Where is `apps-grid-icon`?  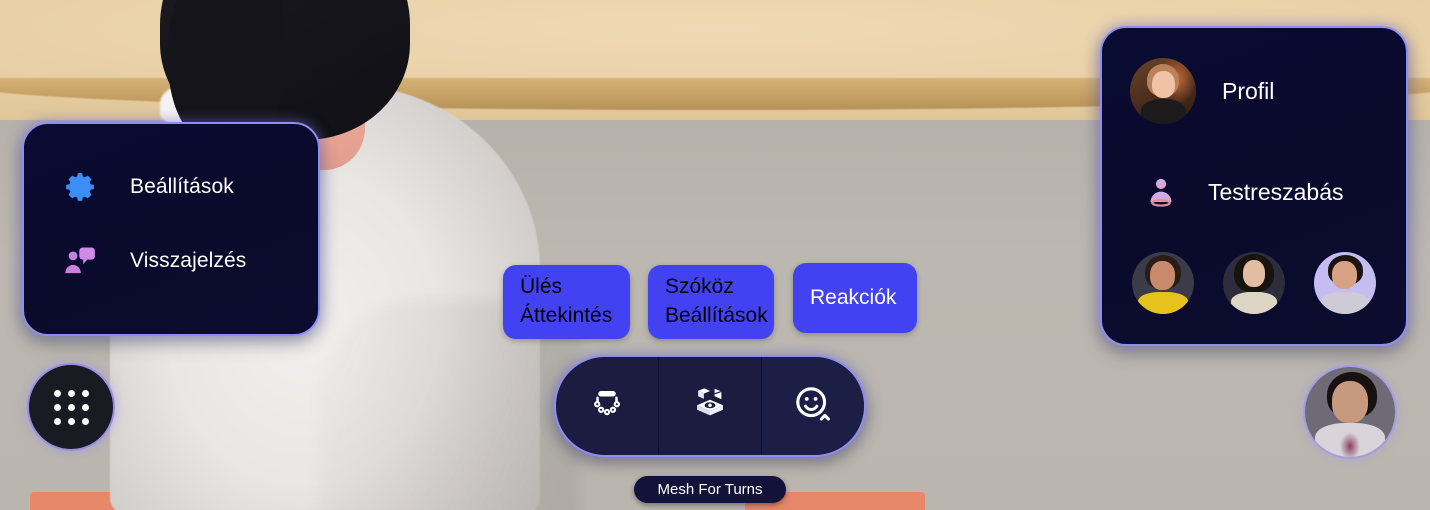
apps-grid-icon is located at coordinates (71, 407).